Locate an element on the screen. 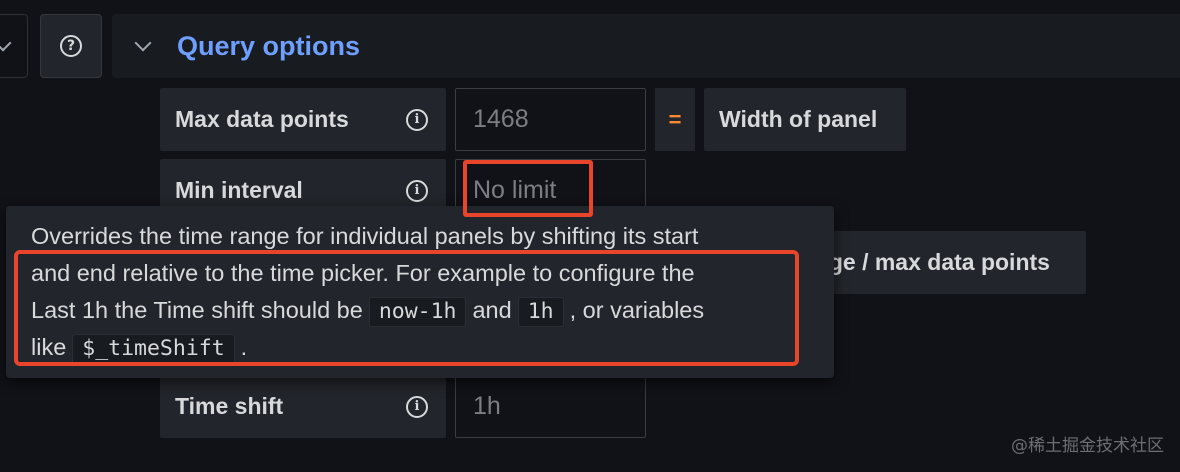  query-options-header: Query options is located at coordinates (646, 46).